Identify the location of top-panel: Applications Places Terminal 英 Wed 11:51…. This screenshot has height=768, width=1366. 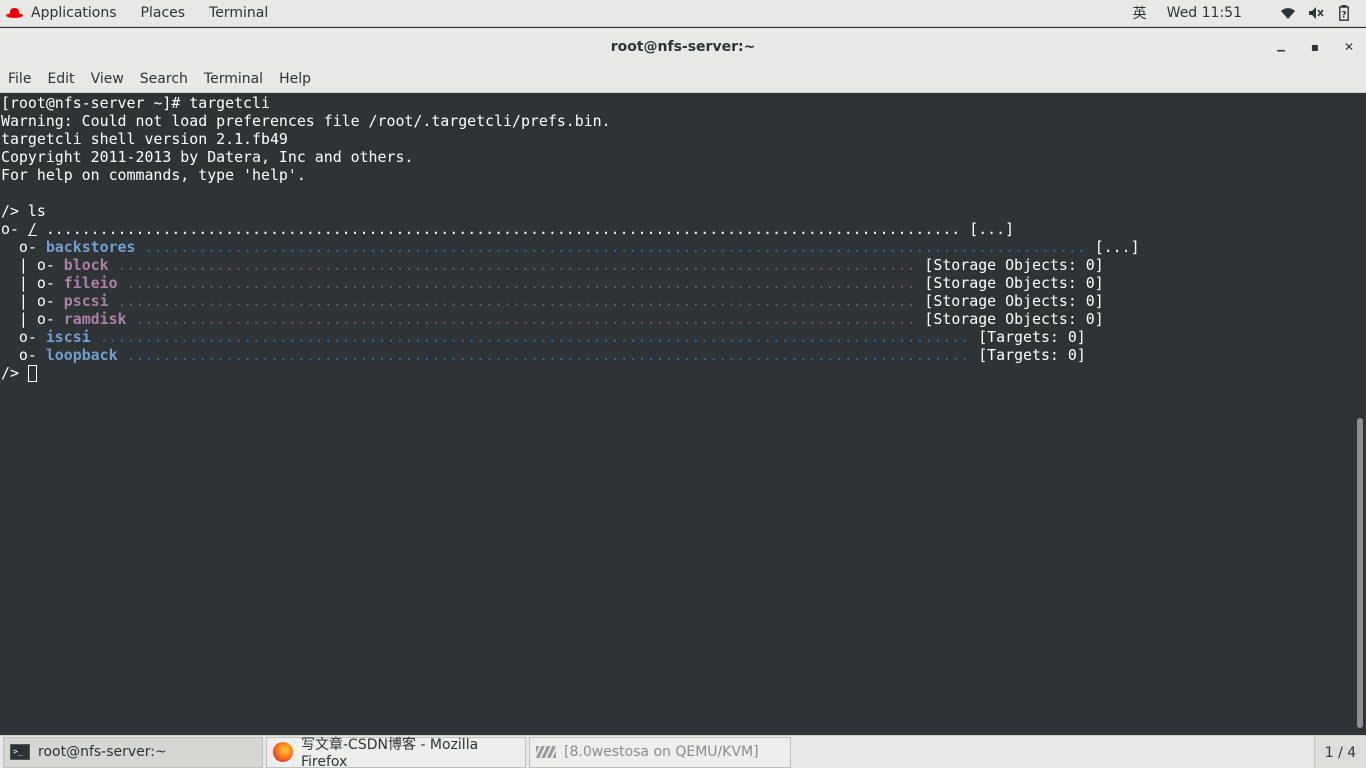
(683, 13).